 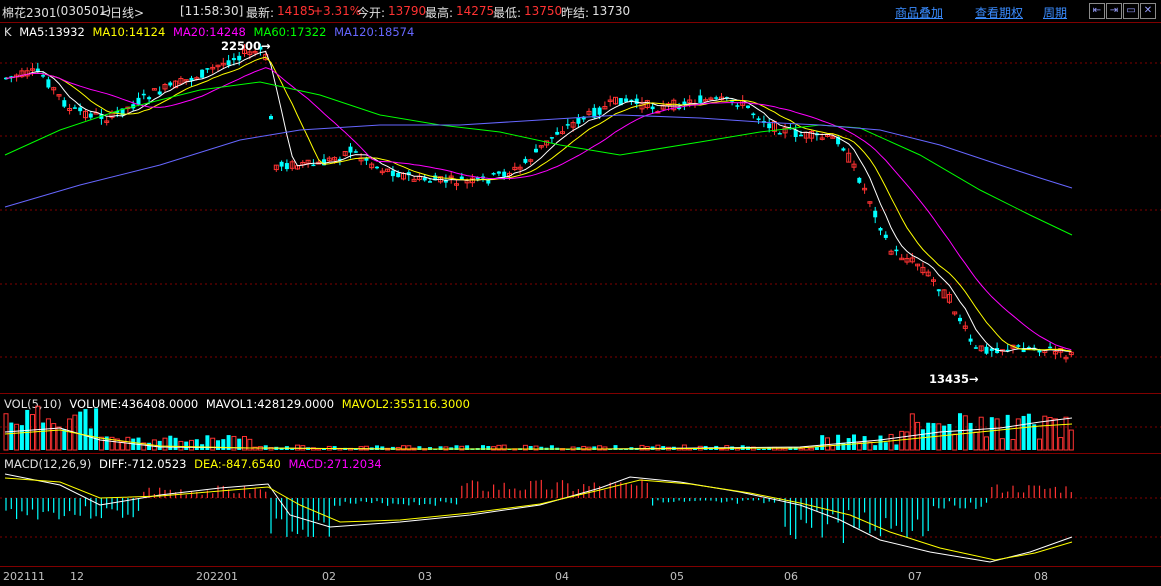 I want to click on low-annotation: 13435→, so click(x=954, y=379).